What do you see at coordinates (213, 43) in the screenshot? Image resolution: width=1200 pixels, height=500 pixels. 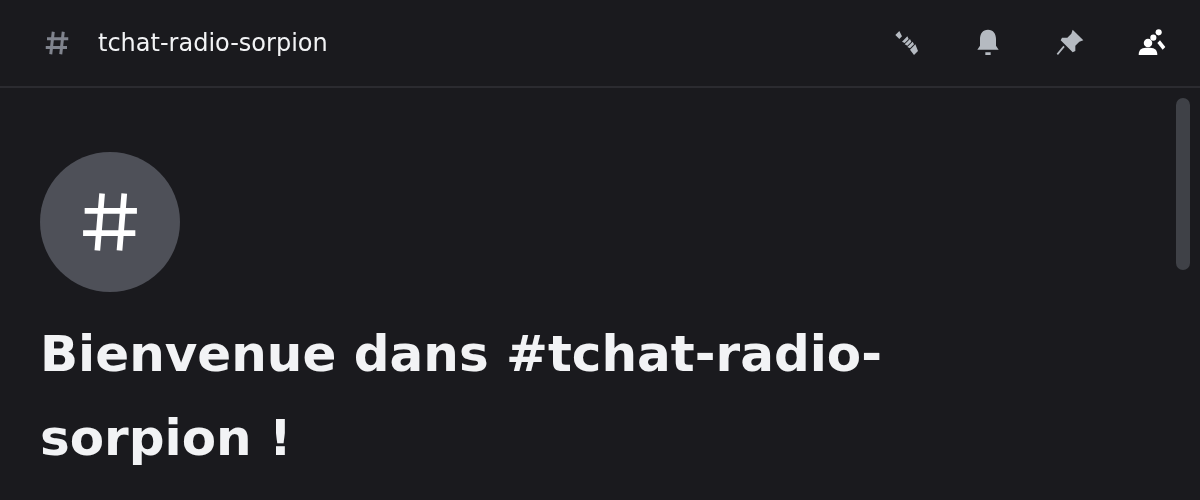 I see `channel-name: tchat-radio-sorpion` at bounding box center [213, 43].